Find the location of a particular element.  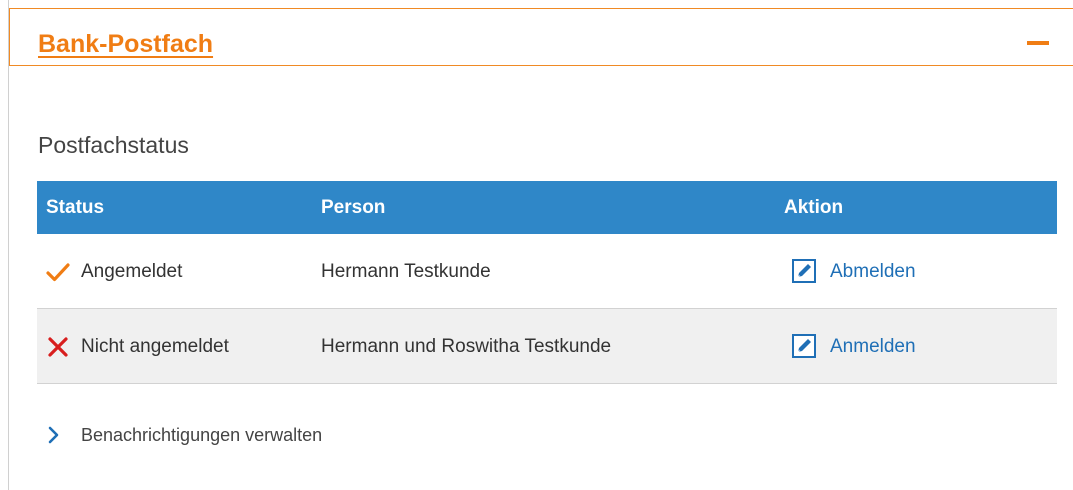

minus-icon is located at coordinates (1038, 43).